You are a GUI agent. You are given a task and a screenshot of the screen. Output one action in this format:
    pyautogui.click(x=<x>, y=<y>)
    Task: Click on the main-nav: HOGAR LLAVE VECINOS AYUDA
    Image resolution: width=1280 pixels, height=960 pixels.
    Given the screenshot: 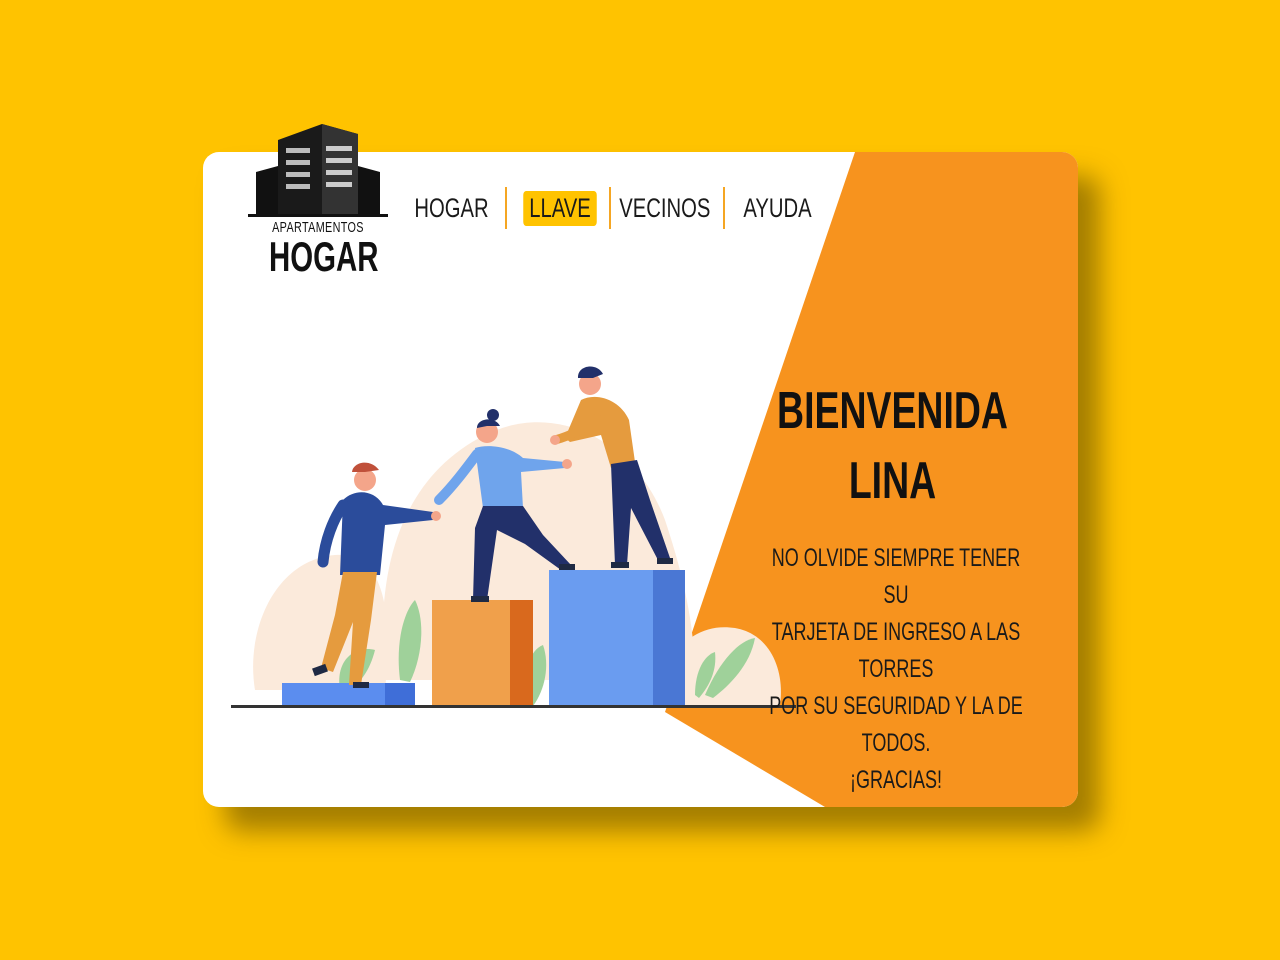 What is the action you would take?
    pyautogui.click(x=614, y=208)
    